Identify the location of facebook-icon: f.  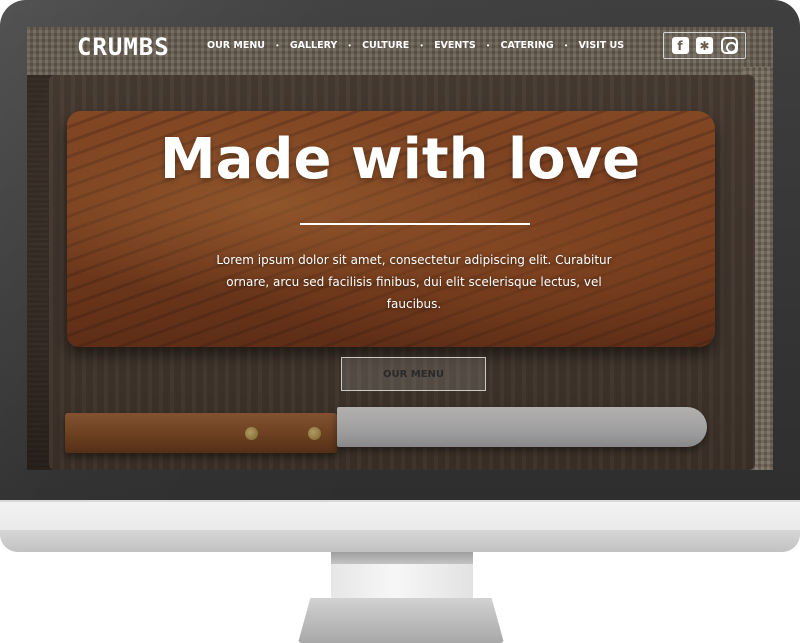
(680, 45).